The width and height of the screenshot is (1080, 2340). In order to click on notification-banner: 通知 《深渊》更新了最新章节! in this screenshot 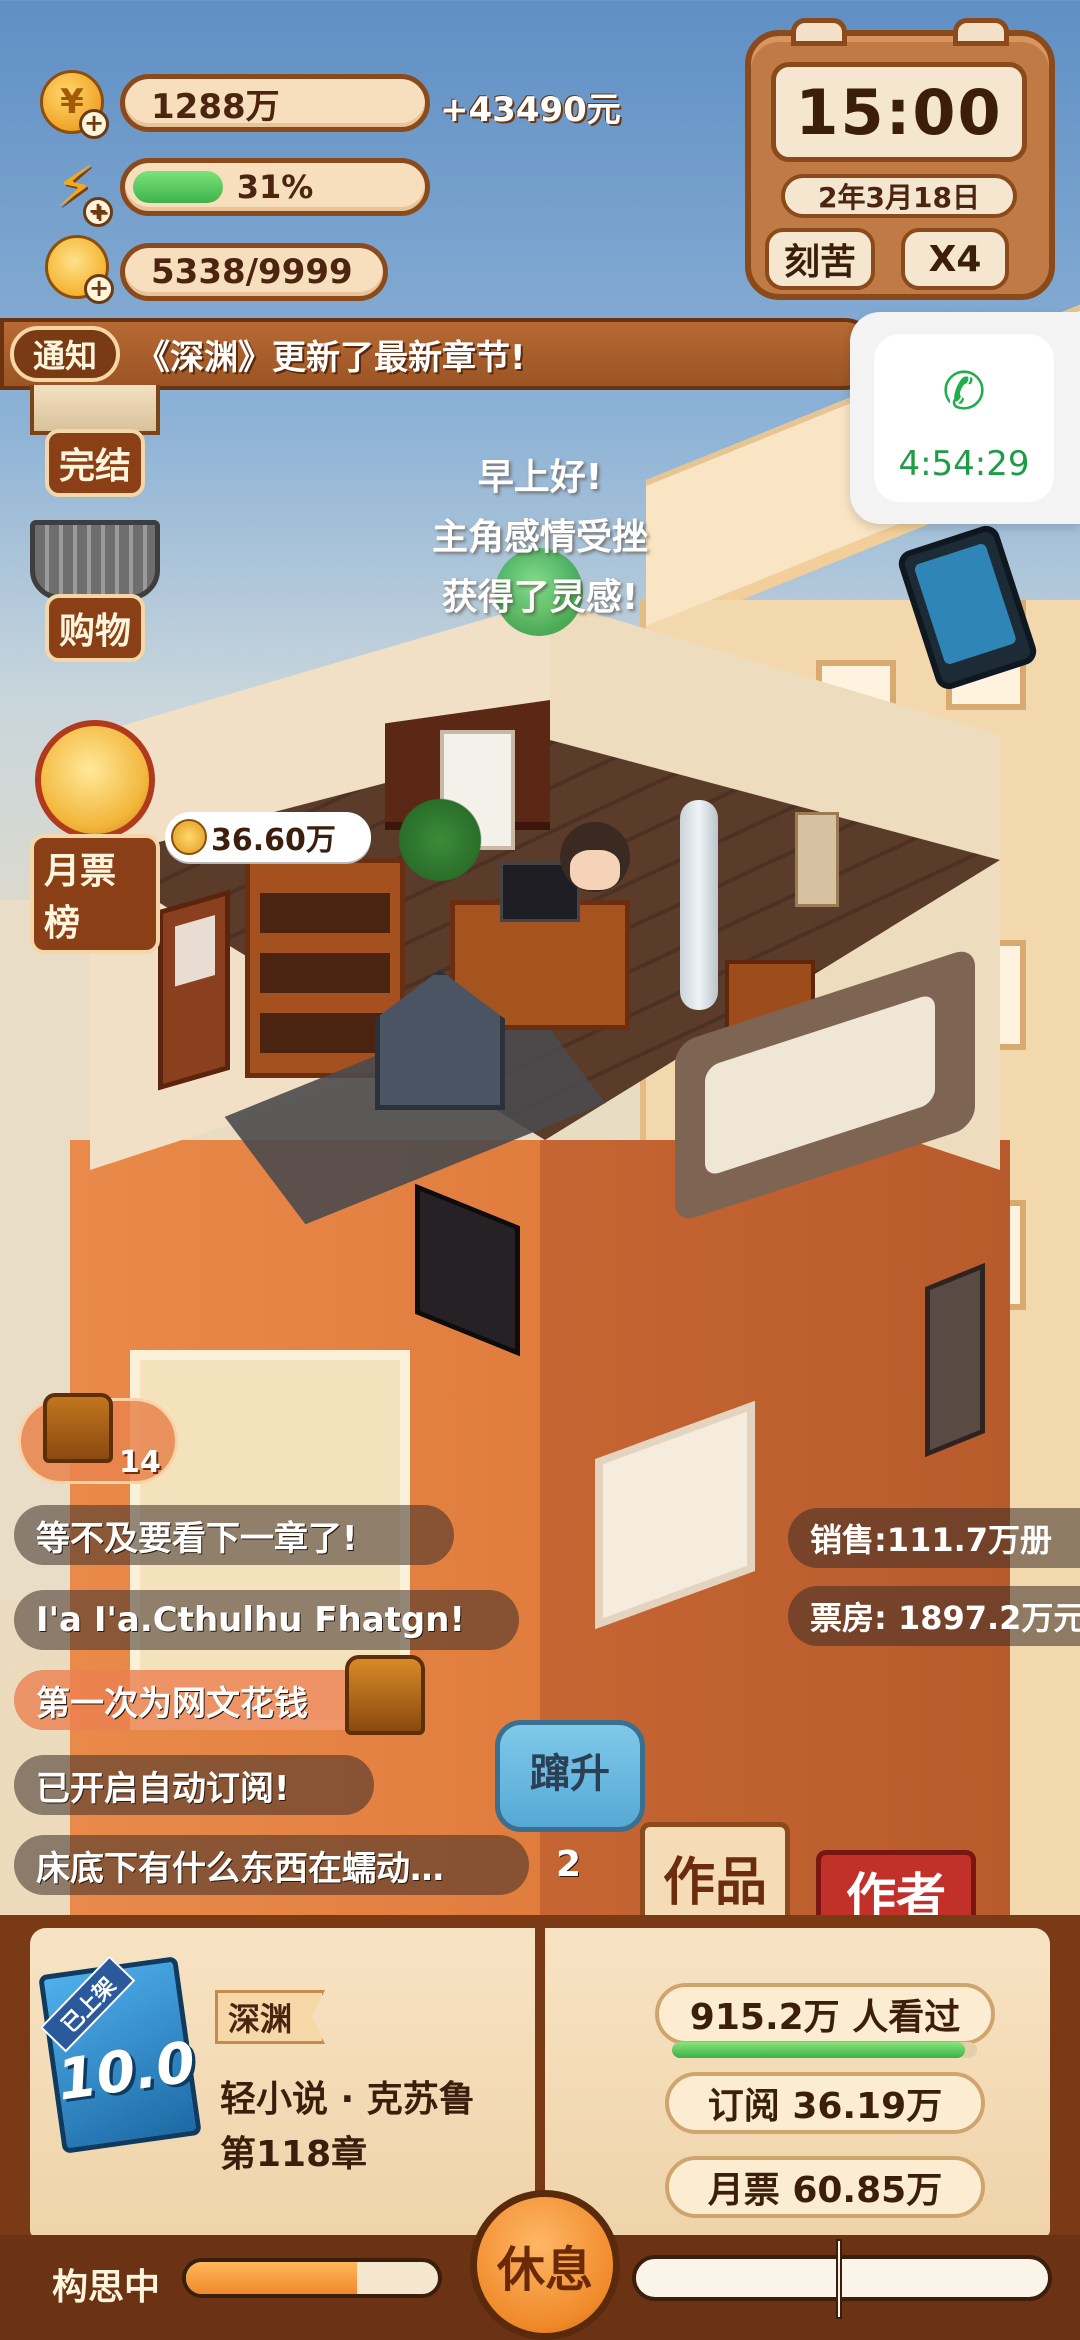, I will do `click(440, 354)`.